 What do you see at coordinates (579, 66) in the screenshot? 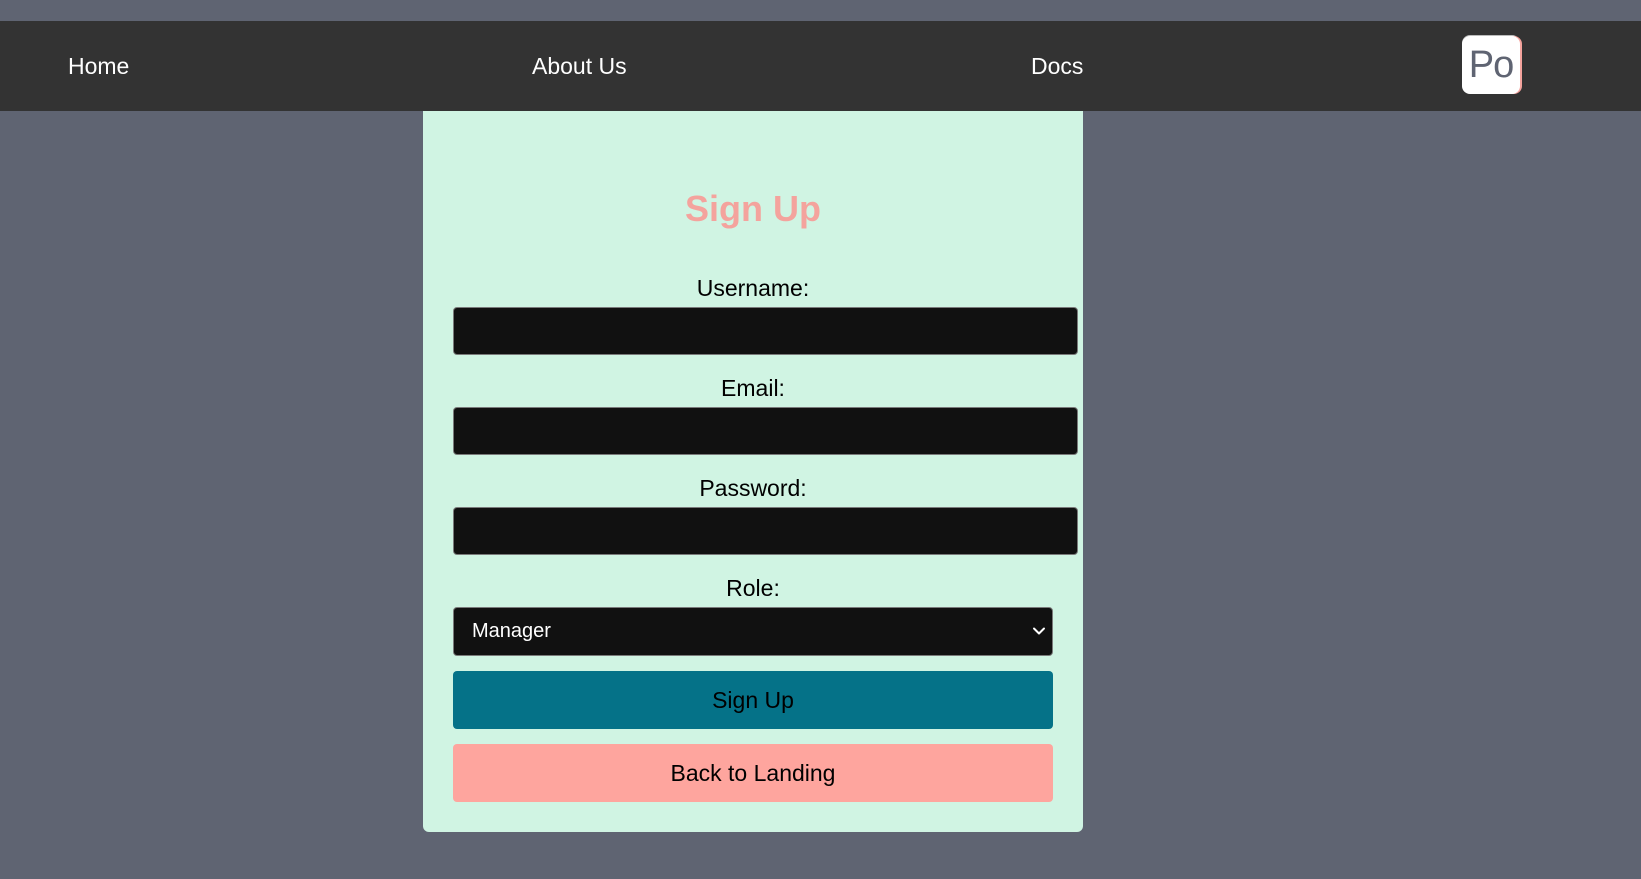
I see `nav-link-about-us: About Us` at bounding box center [579, 66].